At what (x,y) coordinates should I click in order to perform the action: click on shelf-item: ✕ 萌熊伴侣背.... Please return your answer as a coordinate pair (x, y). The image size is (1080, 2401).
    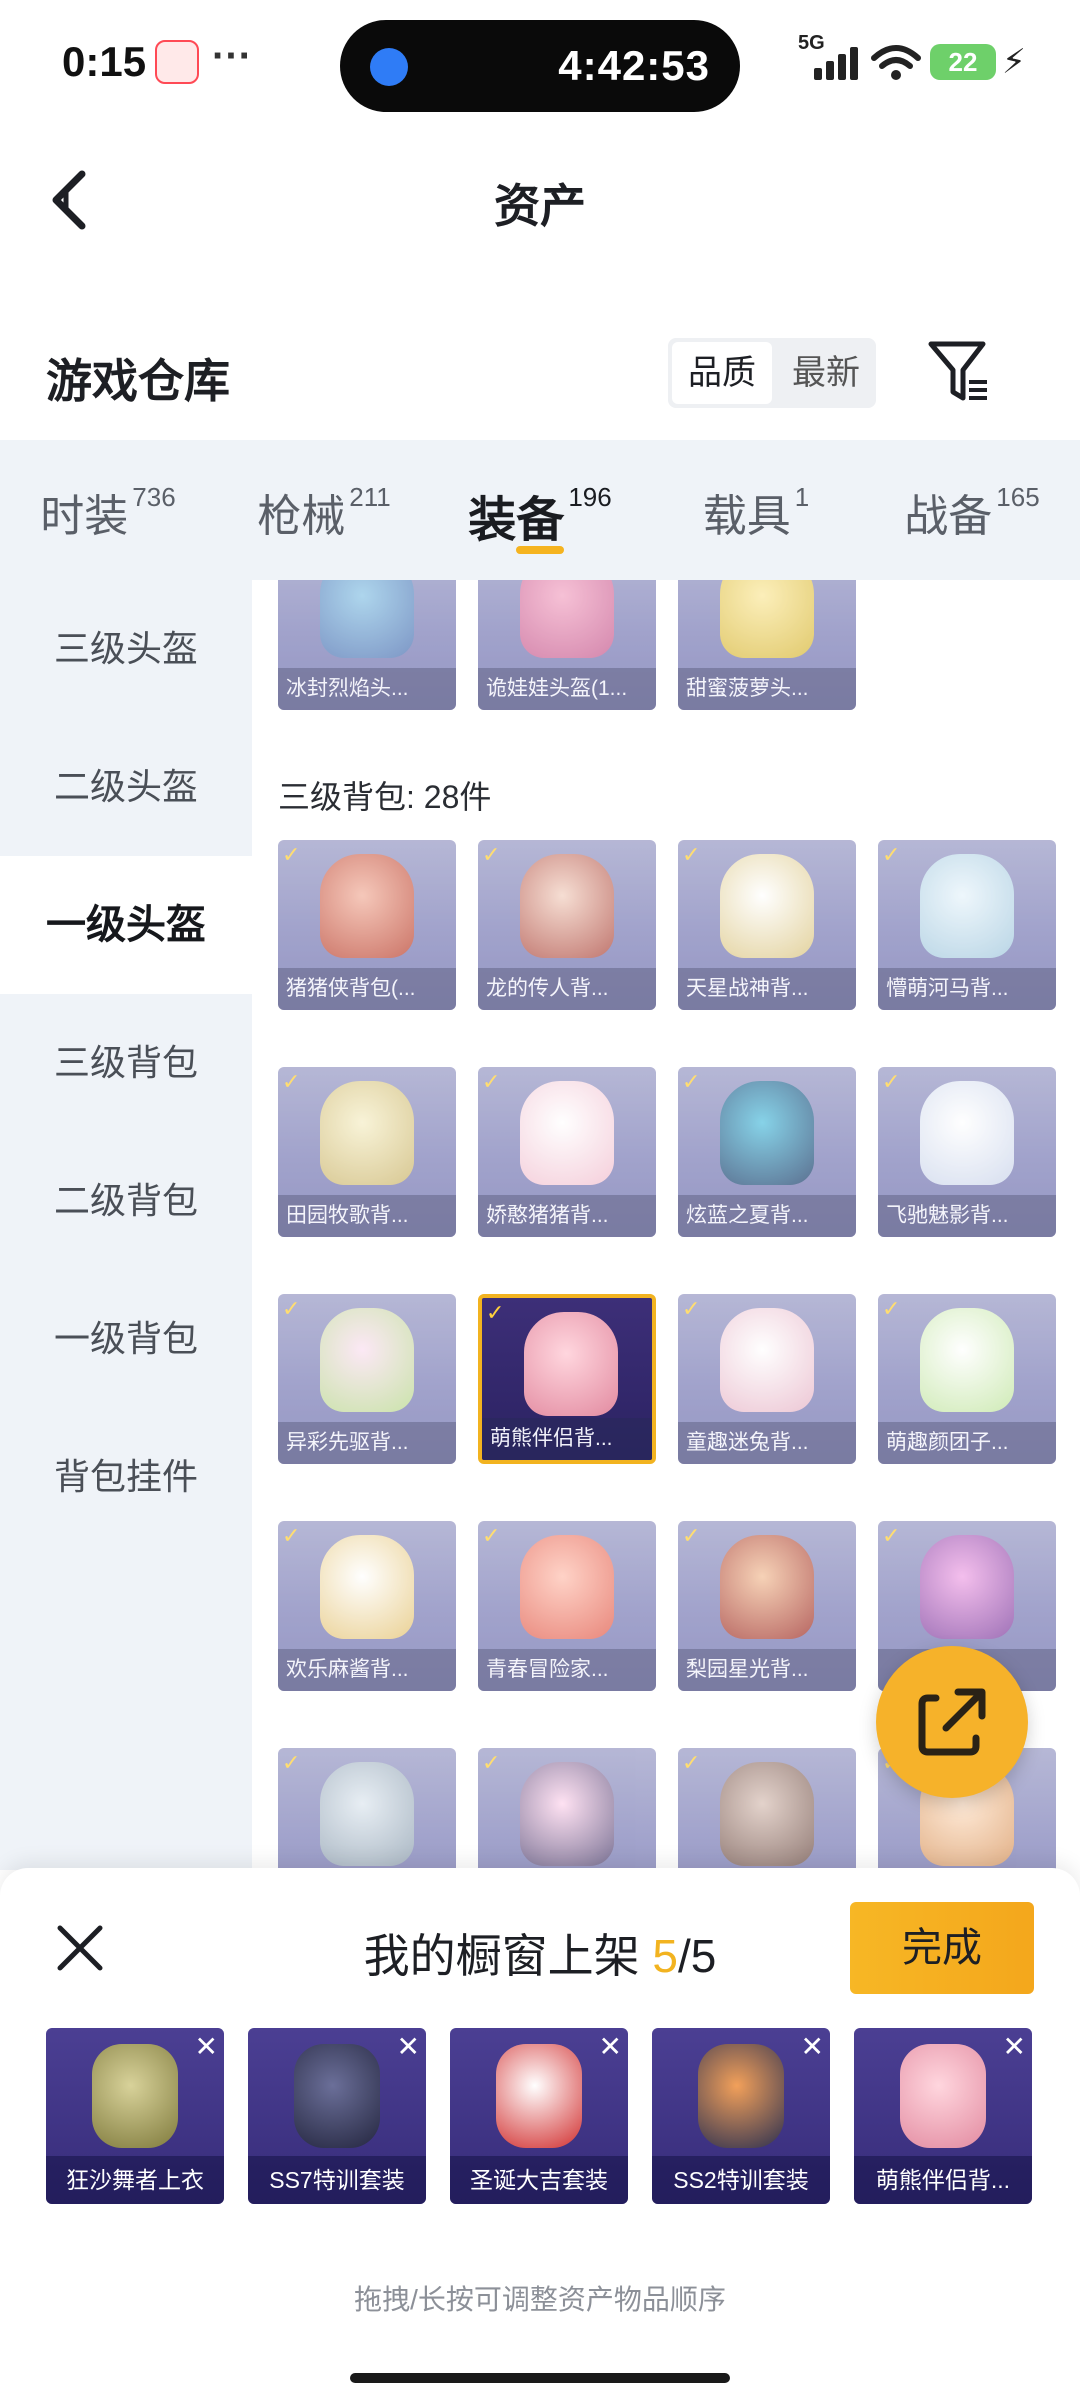
    Looking at the image, I should click on (943, 2116).